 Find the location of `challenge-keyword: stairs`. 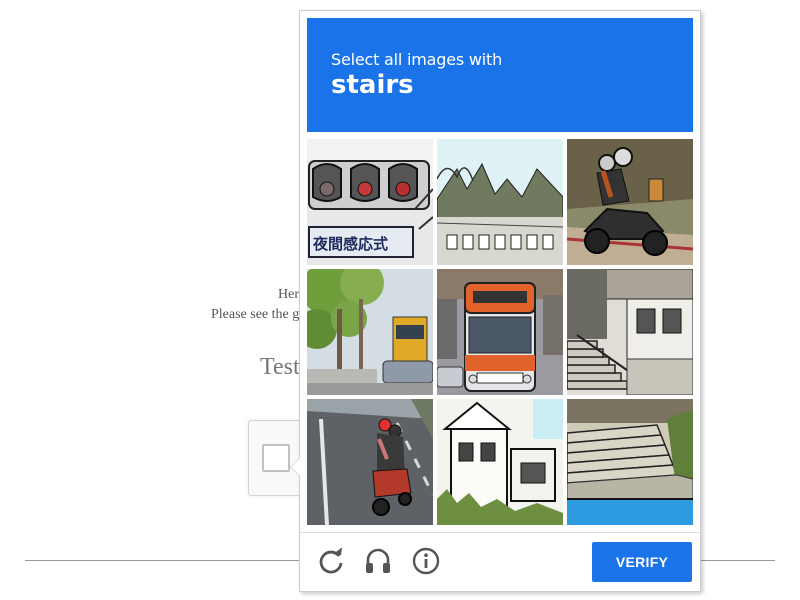

challenge-keyword: stairs is located at coordinates (372, 85).